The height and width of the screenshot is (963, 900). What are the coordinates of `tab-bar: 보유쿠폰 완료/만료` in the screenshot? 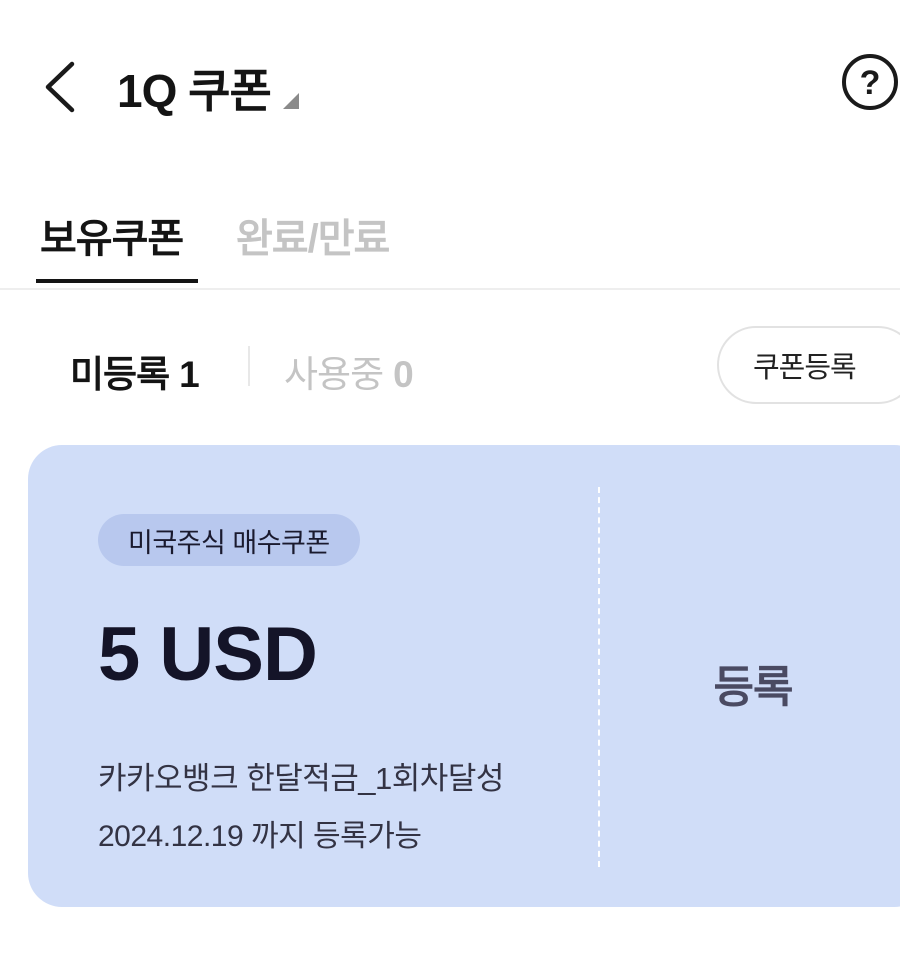 It's located at (450, 238).